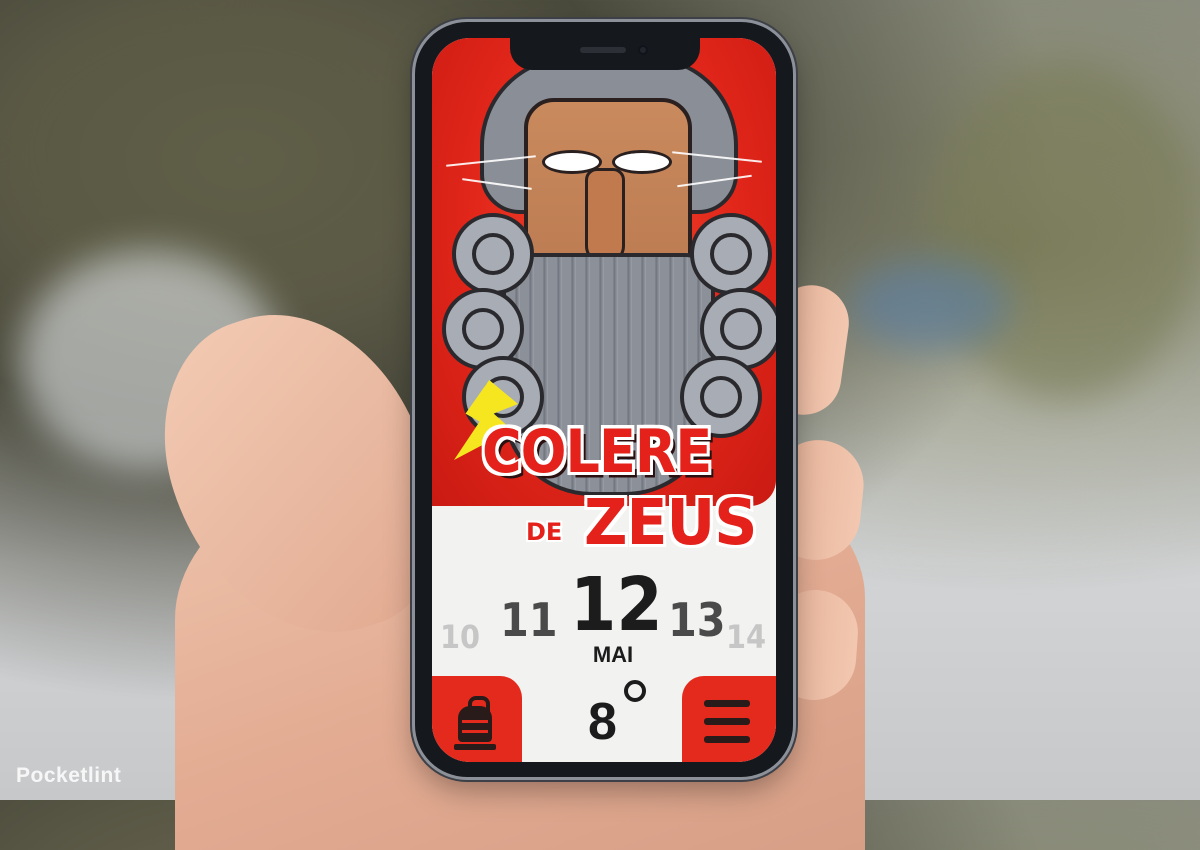 The width and height of the screenshot is (1200, 850). I want to click on front-camera, so click(643, 50).